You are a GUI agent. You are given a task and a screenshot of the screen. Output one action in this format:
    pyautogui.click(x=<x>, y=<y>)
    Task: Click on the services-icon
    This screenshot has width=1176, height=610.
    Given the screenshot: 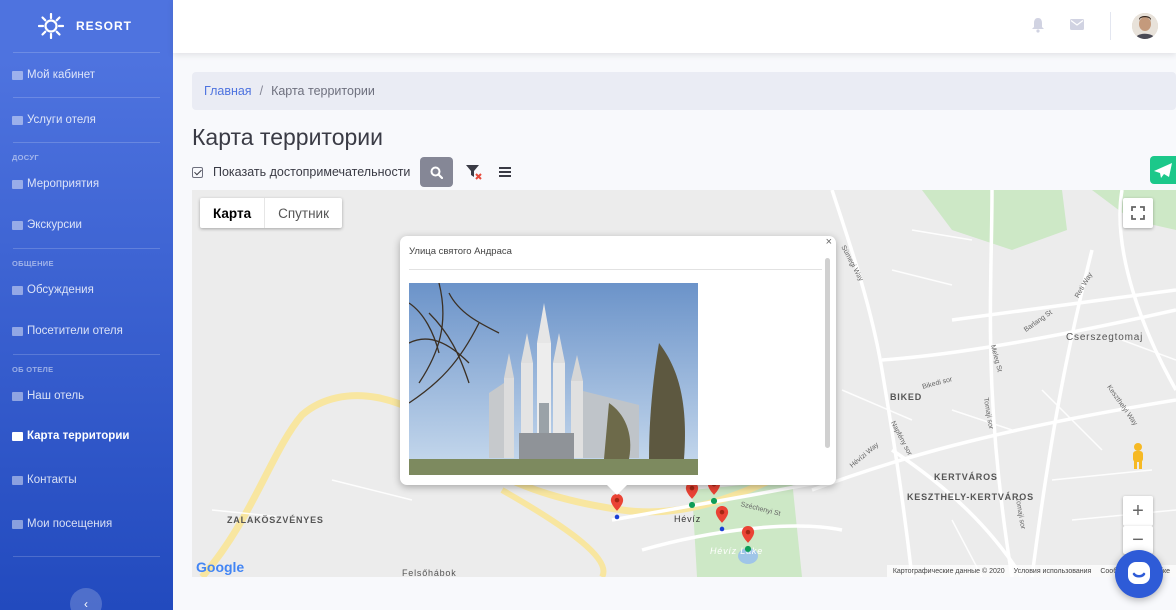 What is the action you would take?
    pyautogui.click(x=17, y=120)
    